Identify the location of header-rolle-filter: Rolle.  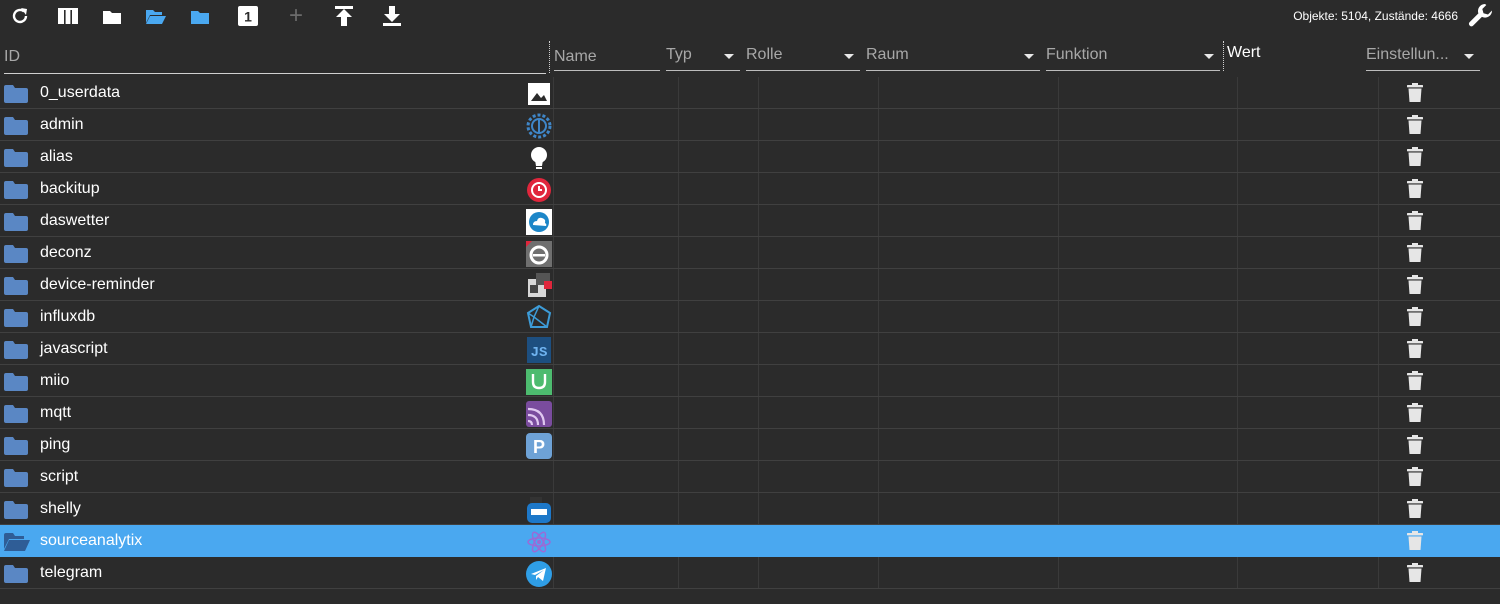
(803, 59).